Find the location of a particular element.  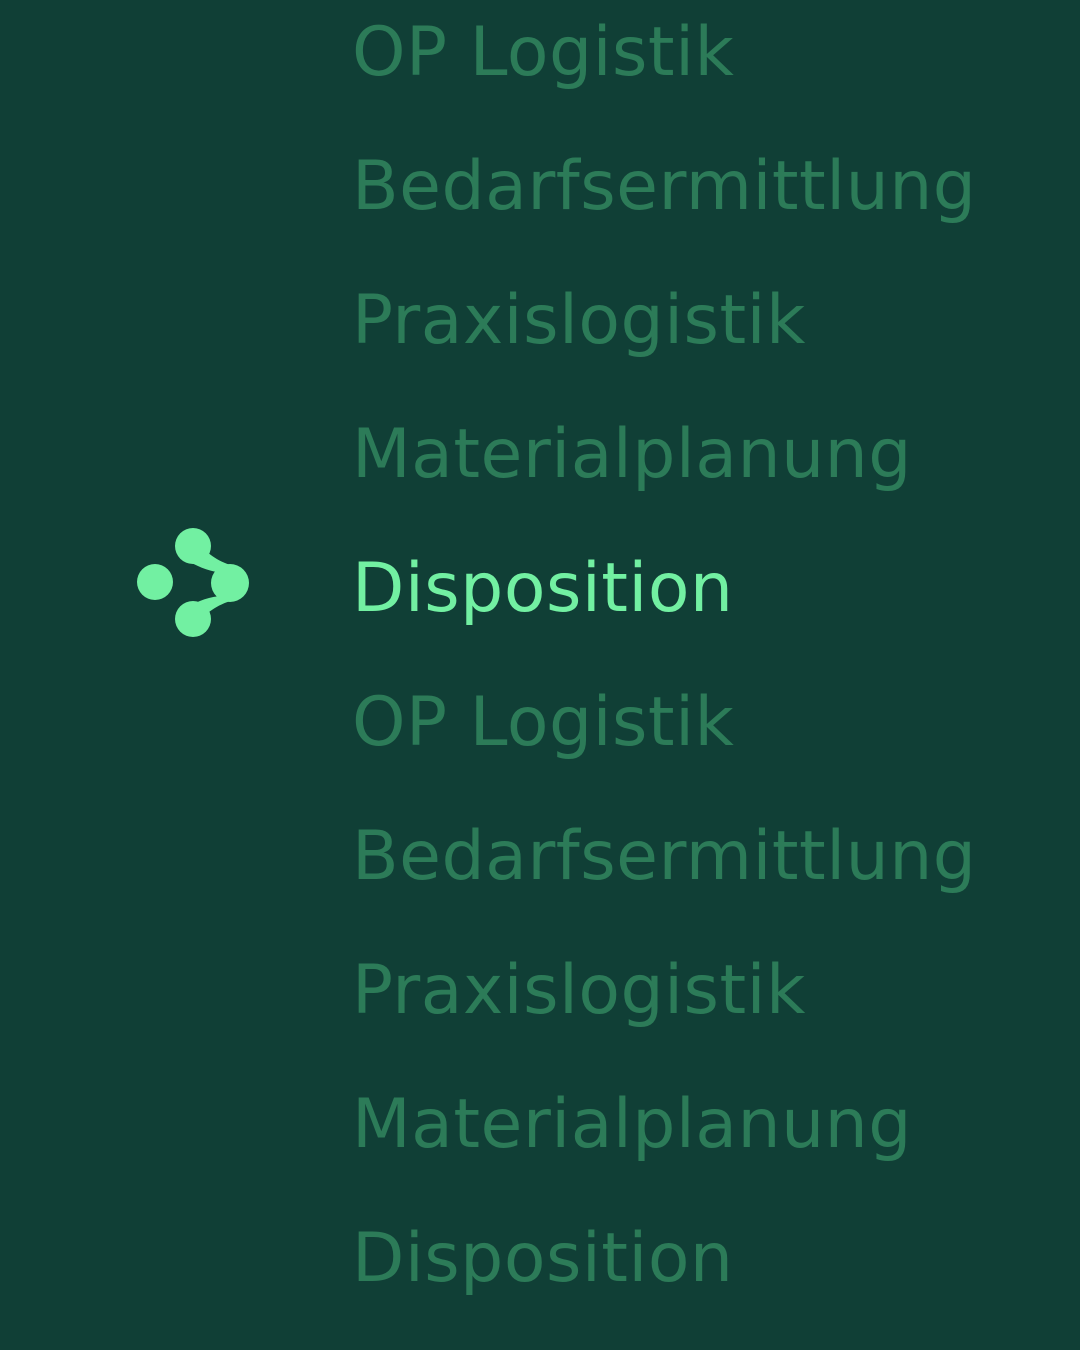

picker-item: Disposition is located at coordinates (543, 1259).